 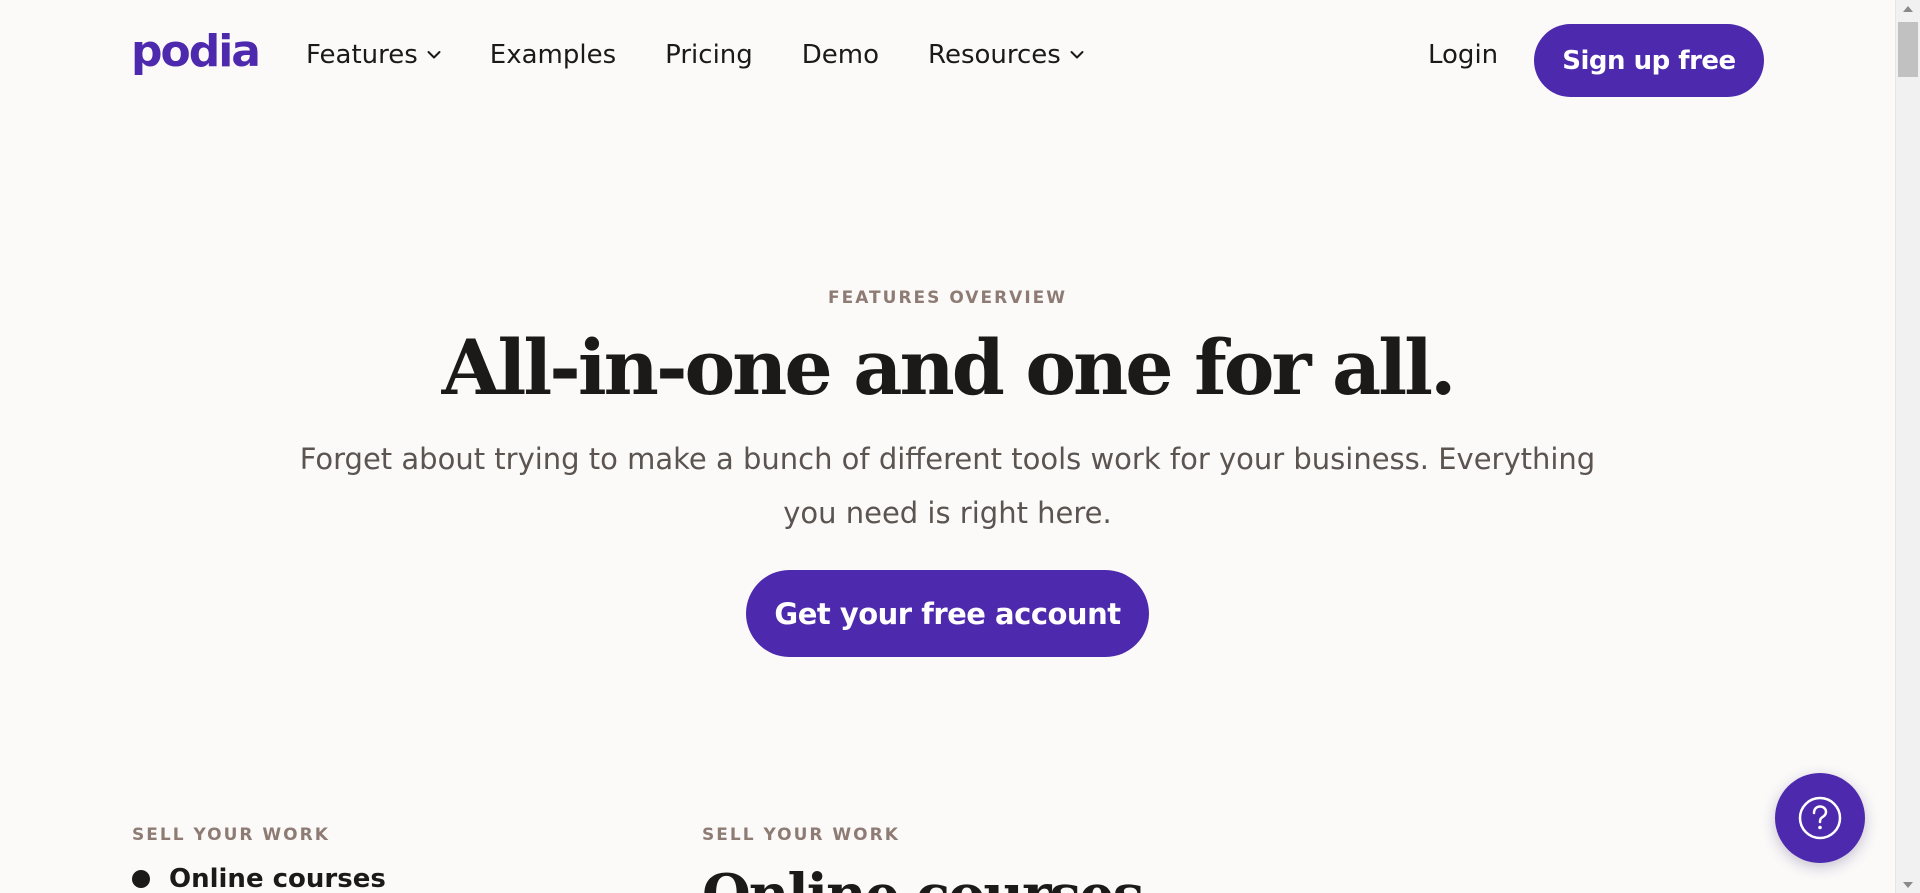 I want to click on feature-list-item-online-courses: Online courses, so click(x=259, y=878).